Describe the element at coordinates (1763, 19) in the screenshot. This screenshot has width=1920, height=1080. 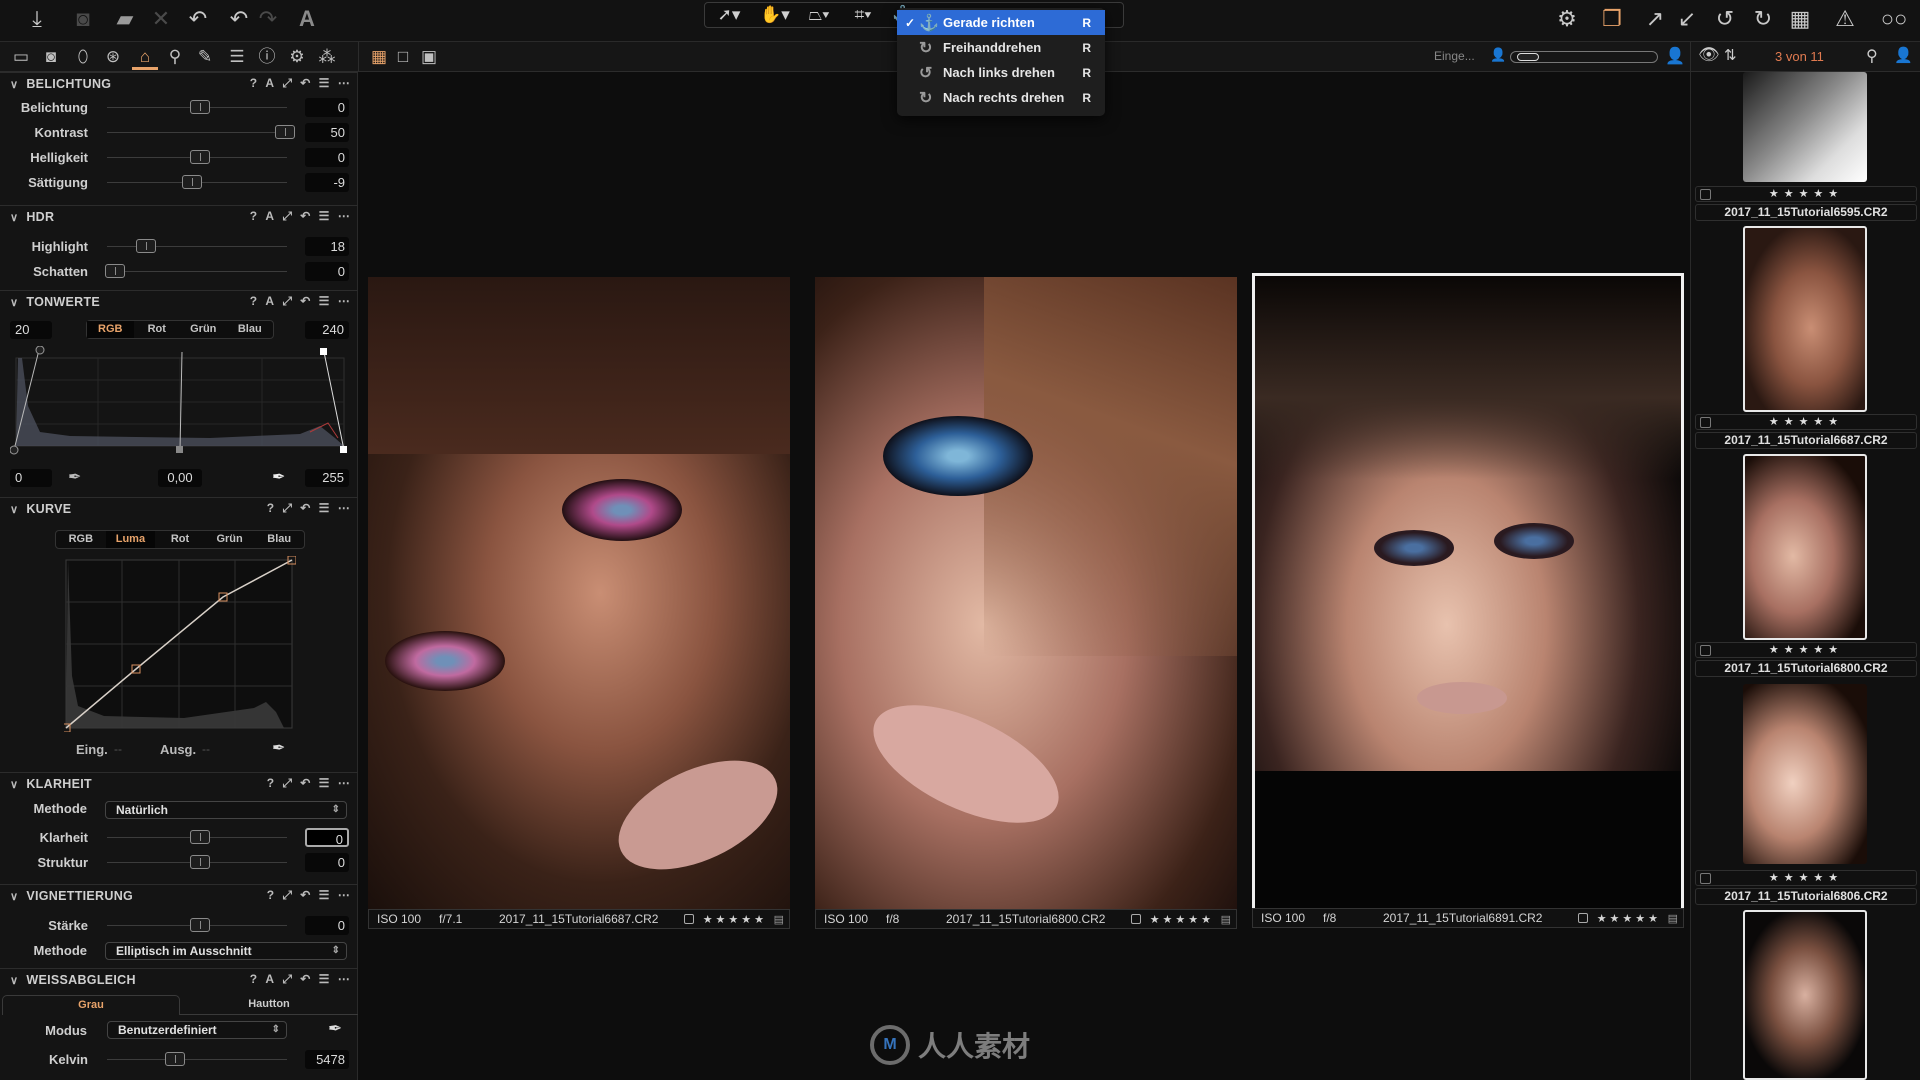
I see `rotate-right-icon: ↻` at that location.